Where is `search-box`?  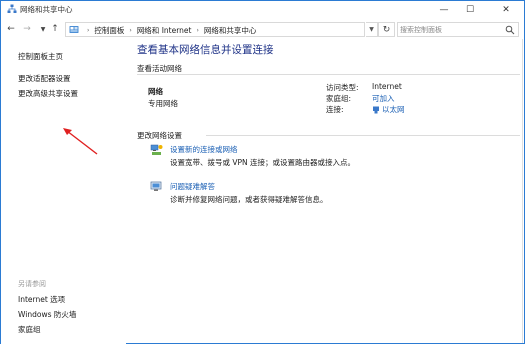 search-box is located at coordinates (458, 29).